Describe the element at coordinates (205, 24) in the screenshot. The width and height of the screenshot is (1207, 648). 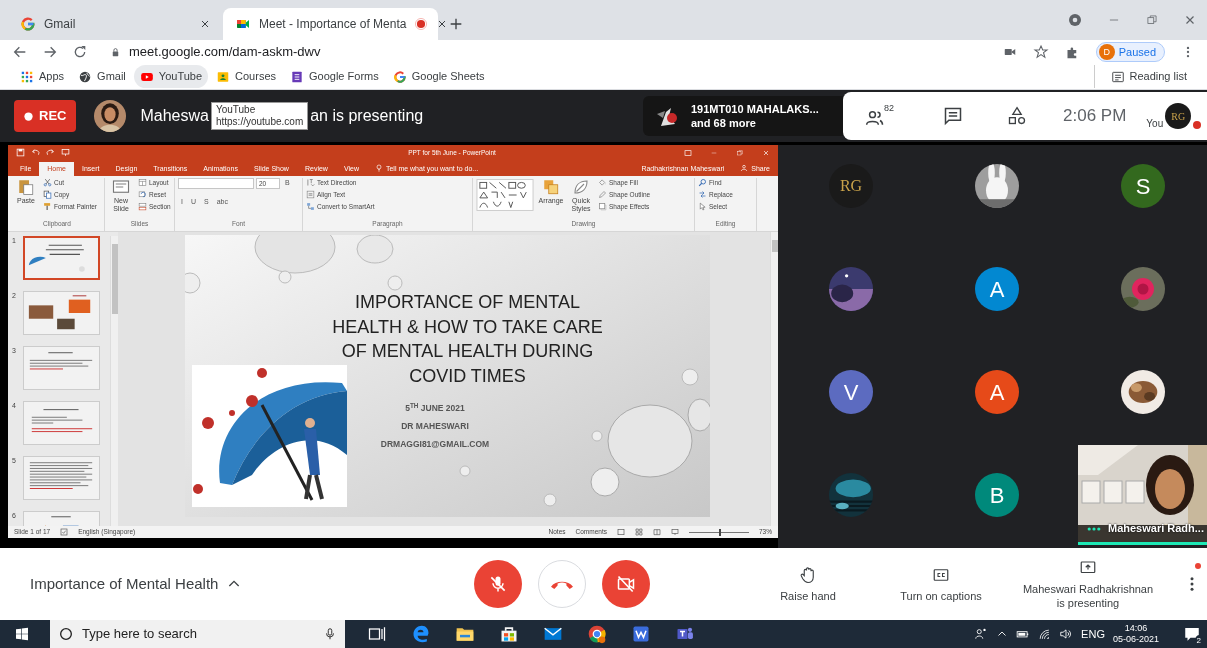
I see `close-icon` at that location.